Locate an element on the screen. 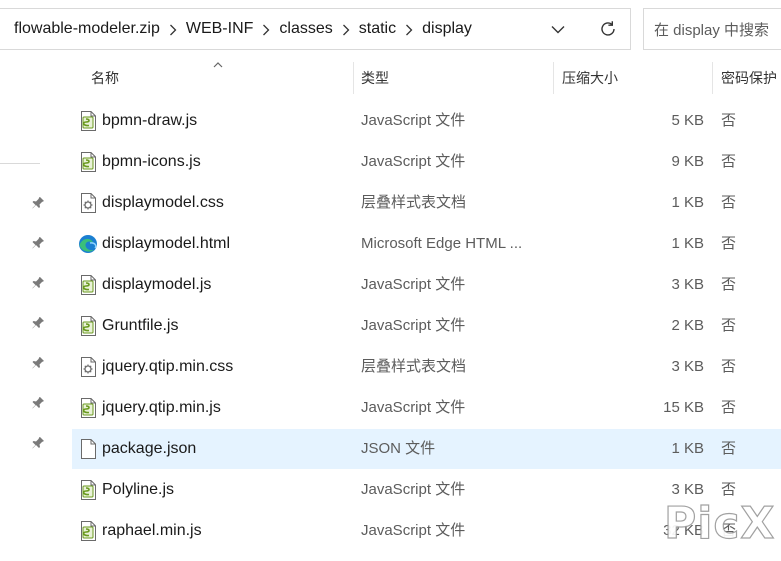 The image size is (781, 561). column-header-name: 名称 is located at coordinates (105, 78).